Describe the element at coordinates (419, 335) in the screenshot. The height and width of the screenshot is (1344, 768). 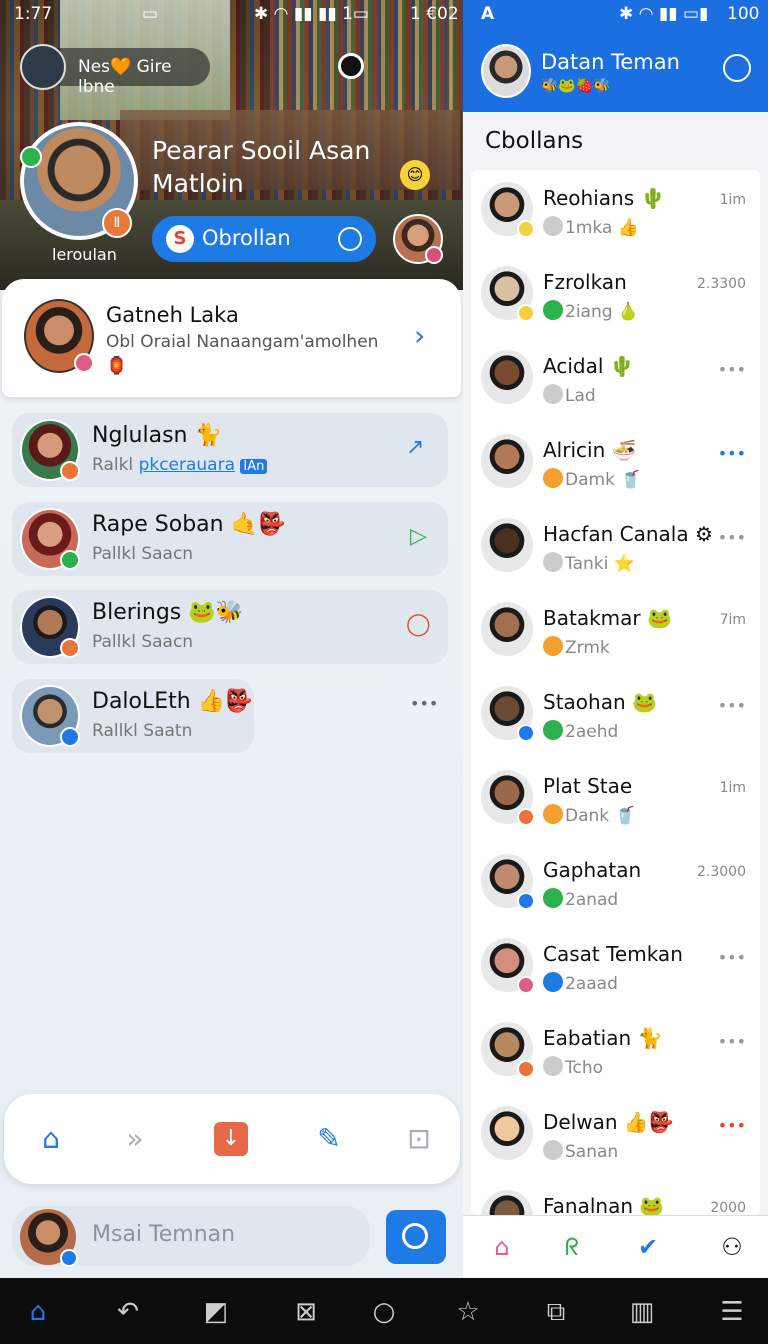
I see `chevron-right-icon: ›` at that location.